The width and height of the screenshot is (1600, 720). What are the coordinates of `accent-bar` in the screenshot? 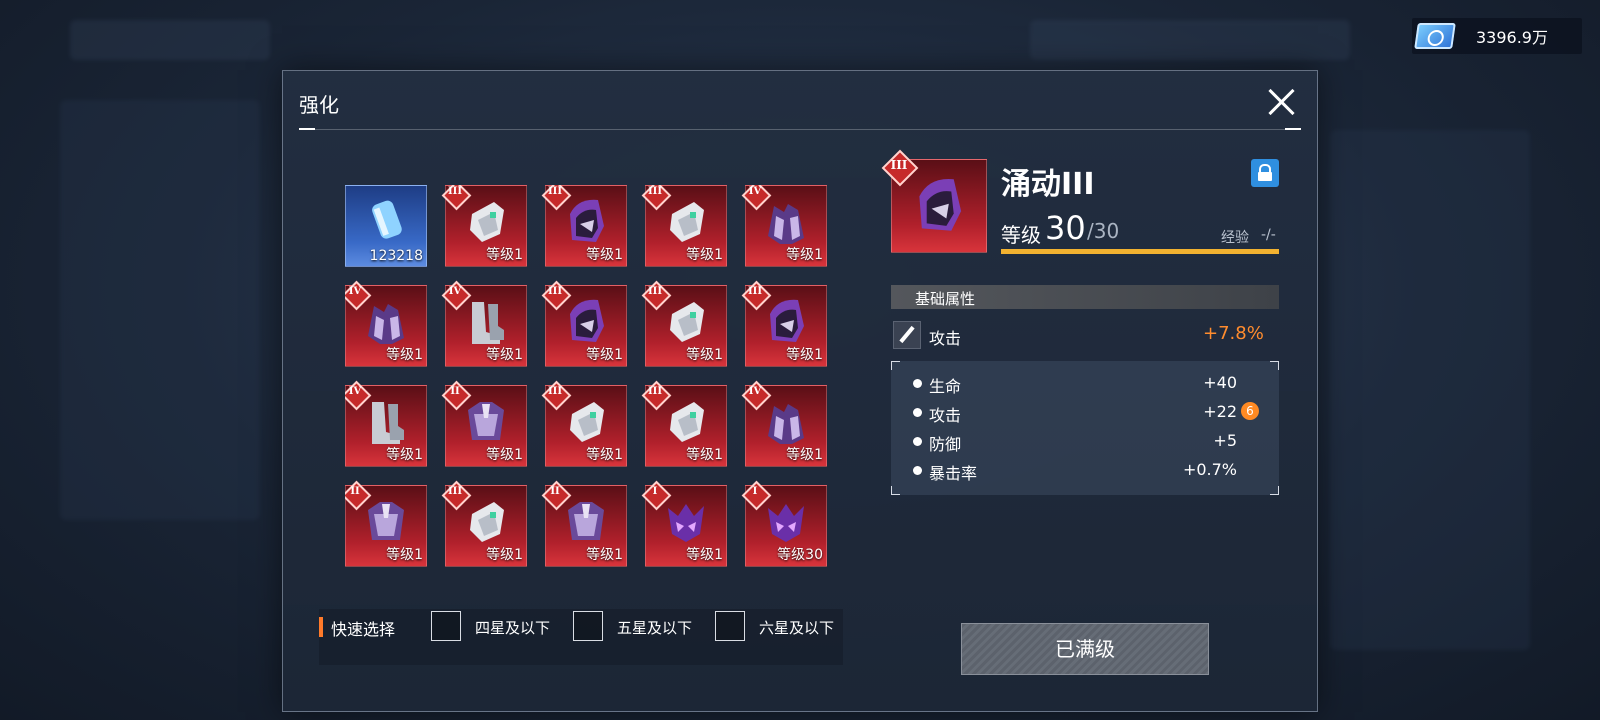 It's located at (321, 627).